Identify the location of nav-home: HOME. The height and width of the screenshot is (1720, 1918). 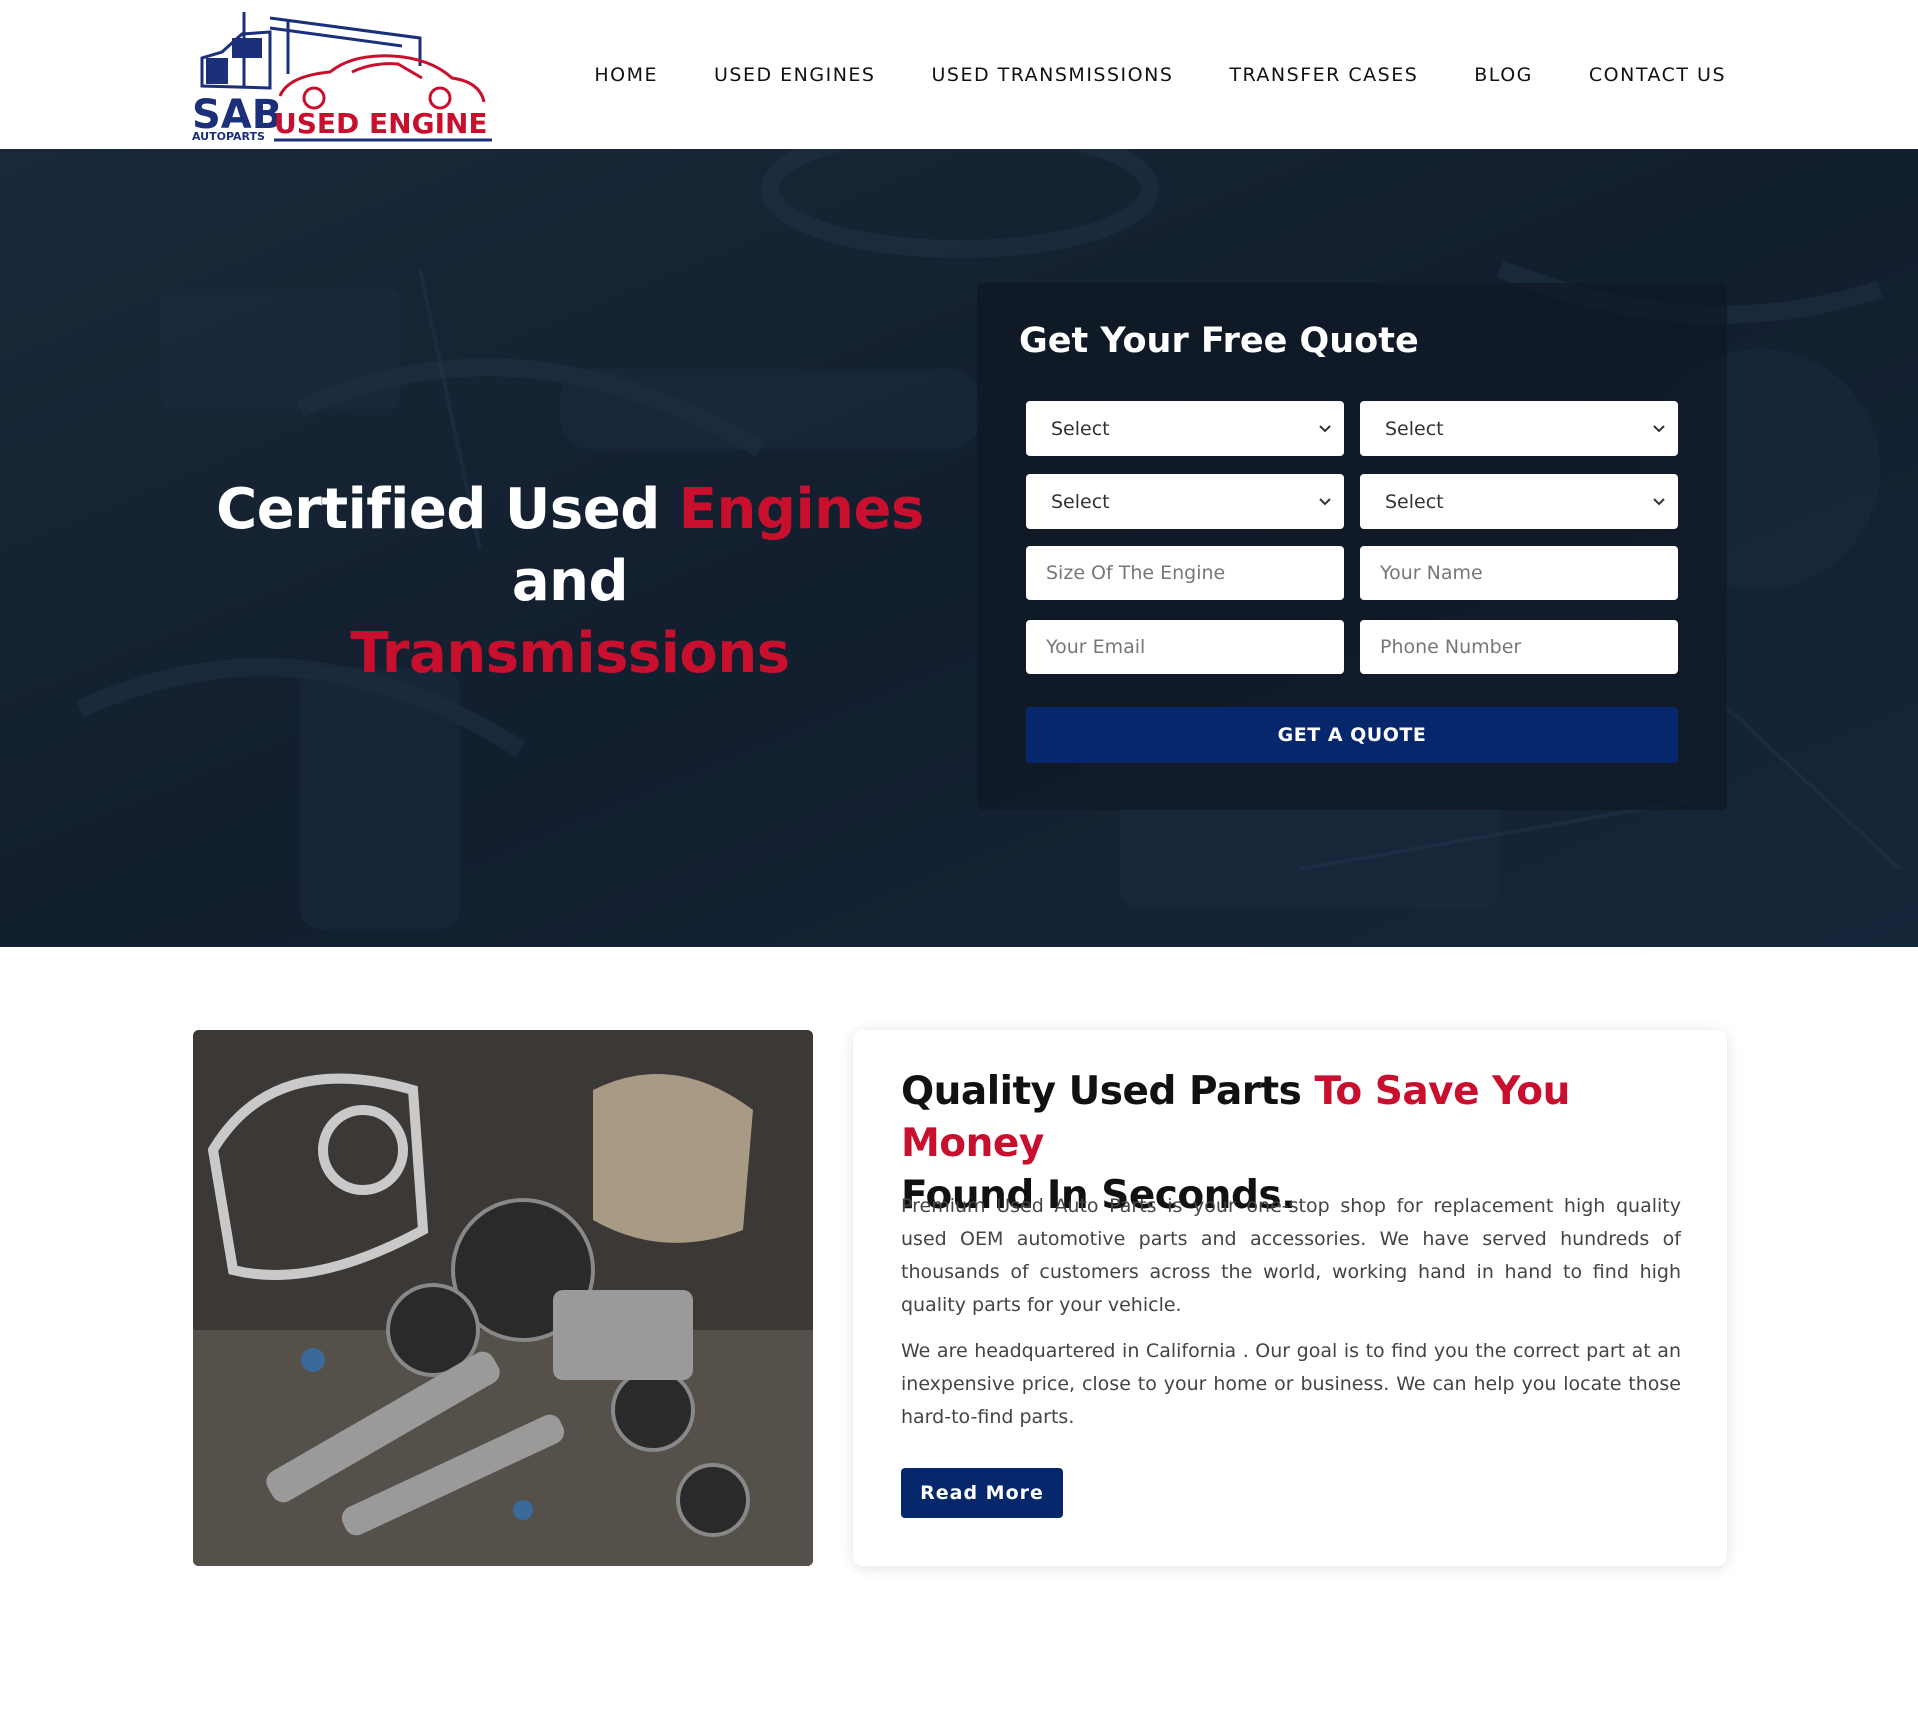
(626, 75).